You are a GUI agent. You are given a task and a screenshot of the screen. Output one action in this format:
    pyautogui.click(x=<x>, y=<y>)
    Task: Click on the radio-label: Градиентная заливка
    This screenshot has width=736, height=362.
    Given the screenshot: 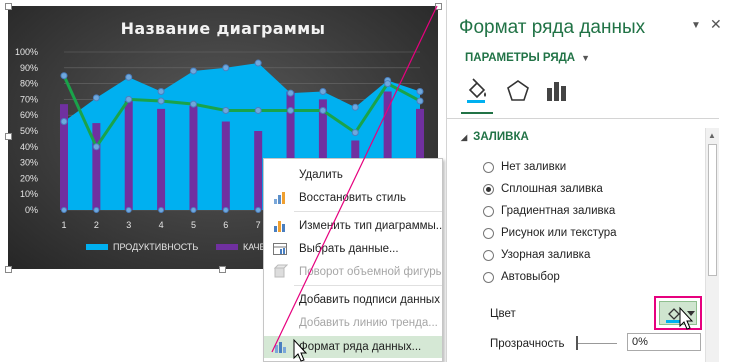 What is the action you would take?
    pyautogui.click(x=558, y=211)
    